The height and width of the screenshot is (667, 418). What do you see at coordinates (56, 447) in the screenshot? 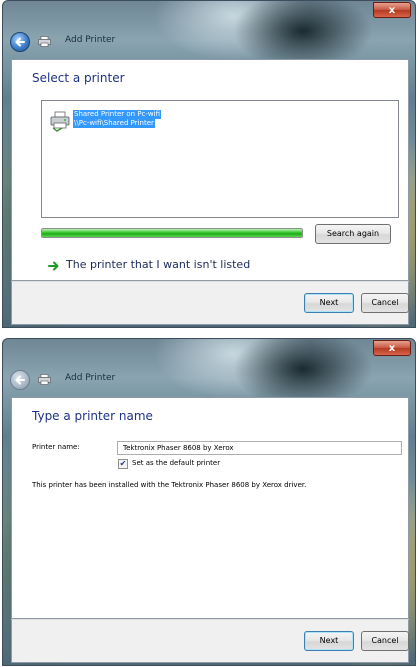
I see `printer-name-label: Printer name:` at bounding box center [56, 447].